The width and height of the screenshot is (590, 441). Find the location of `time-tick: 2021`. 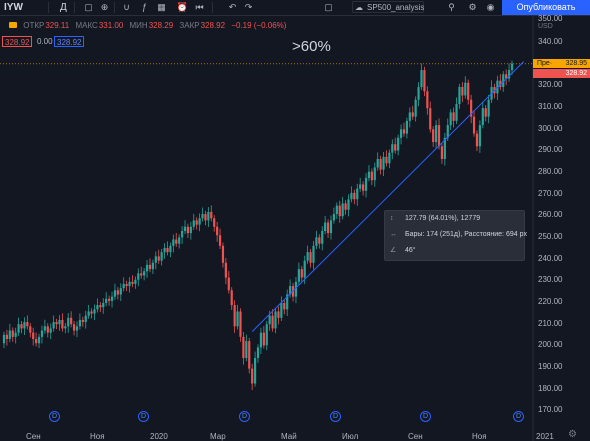

time-tick: 2021 is located at coordinates (545, 436).